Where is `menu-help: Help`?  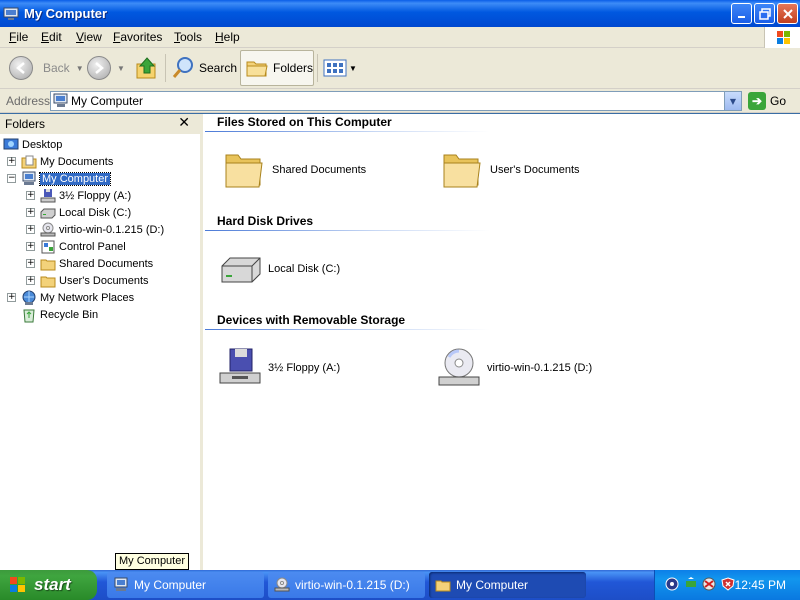
menu-help: Help is located at coordinates (227, 37).